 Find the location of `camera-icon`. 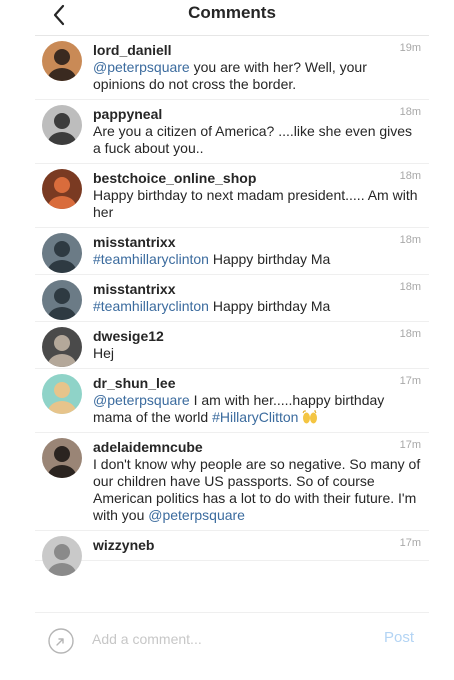

camera-icon is located at coordinates (61, 641).